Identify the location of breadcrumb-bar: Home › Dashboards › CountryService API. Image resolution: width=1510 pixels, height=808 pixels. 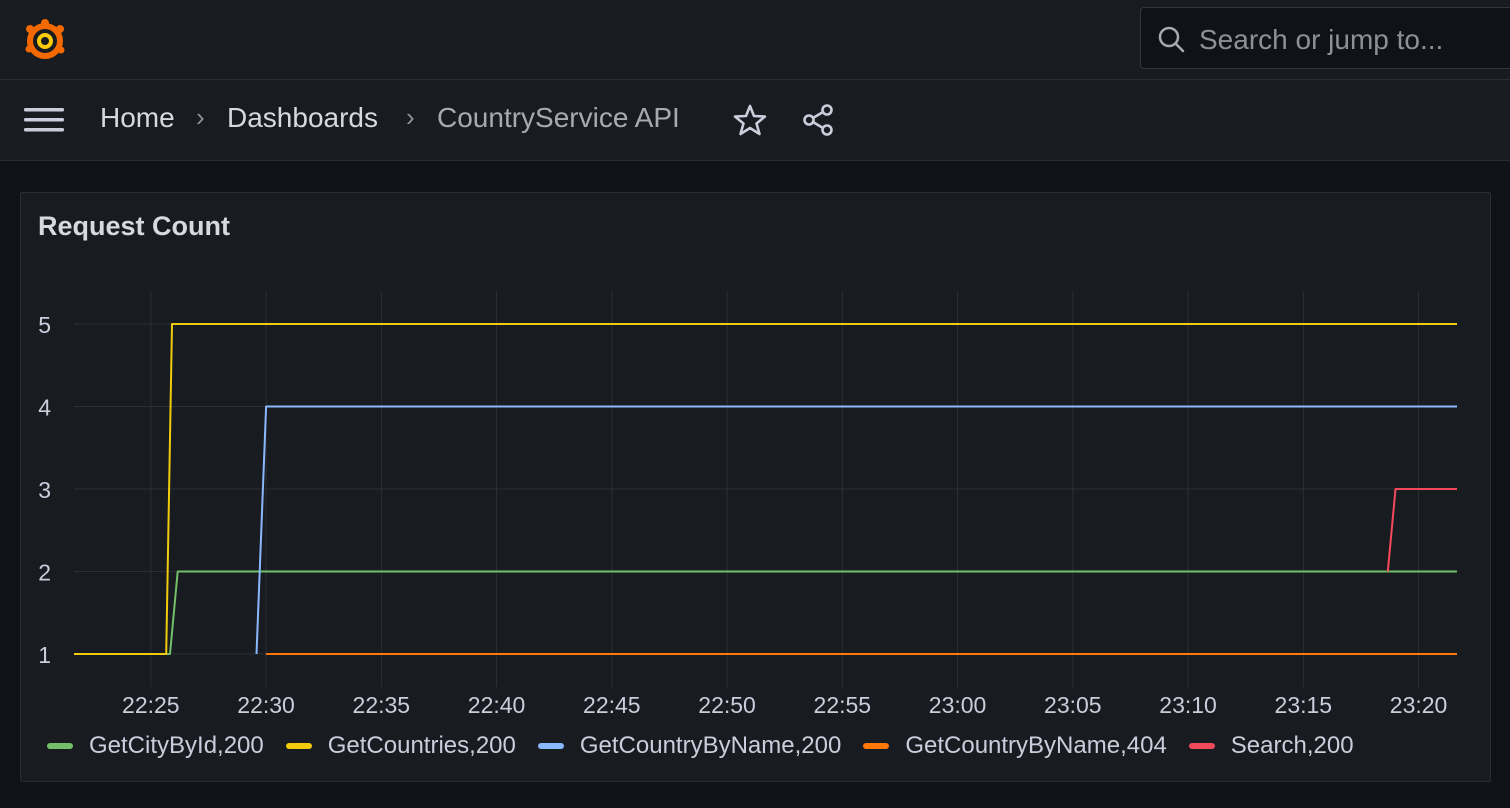
(755, 120).